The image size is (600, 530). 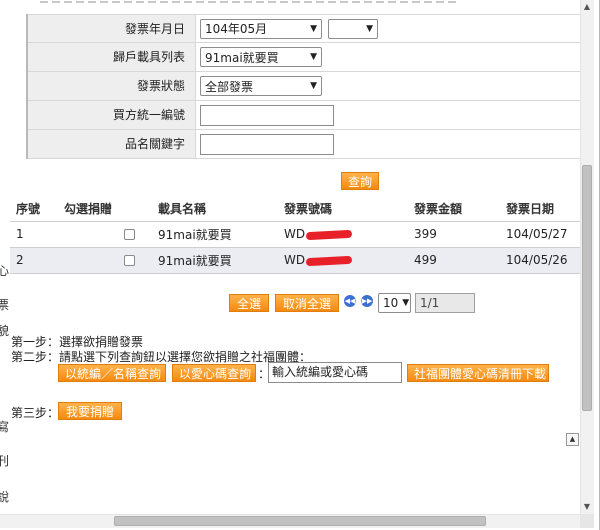 I want to click on scrollbar-corner, so click(x=587, y=521).